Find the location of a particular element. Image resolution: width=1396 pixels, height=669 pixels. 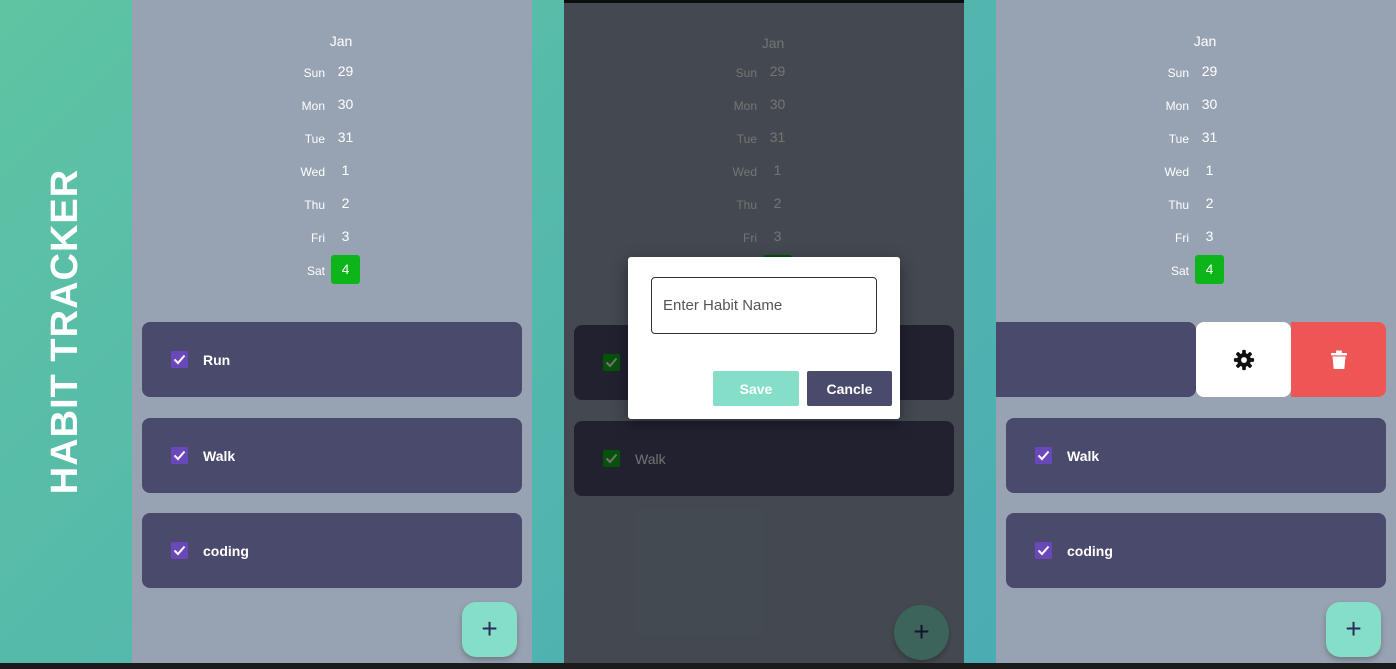

delete-action-button is located at coordinates (1338, 359).